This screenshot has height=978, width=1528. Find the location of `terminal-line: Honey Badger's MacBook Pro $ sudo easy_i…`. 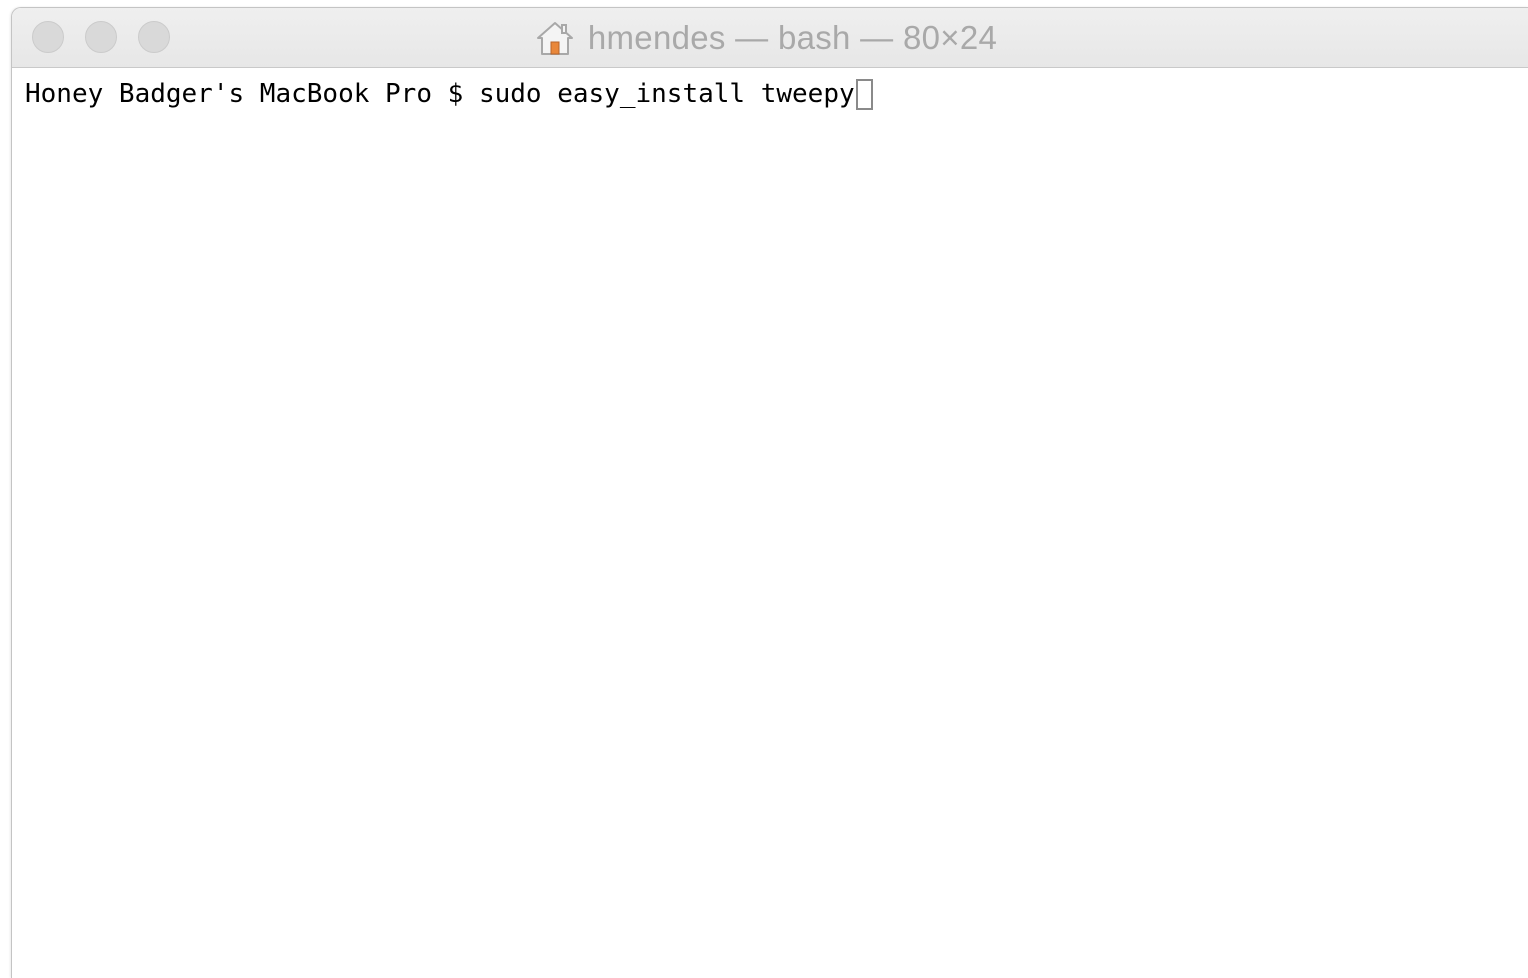

terminal-line: Honey Badger's MacBook Pro $ sudo easy_i… is located at coordinates (776, 94).